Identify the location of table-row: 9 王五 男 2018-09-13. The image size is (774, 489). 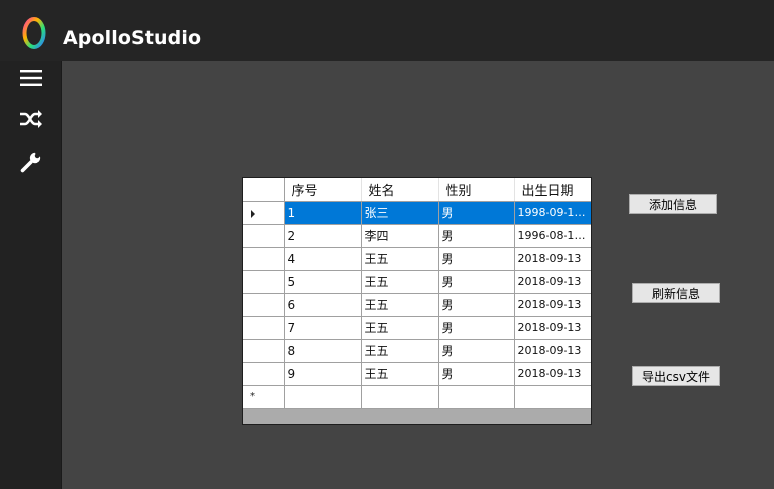
(417, 374).